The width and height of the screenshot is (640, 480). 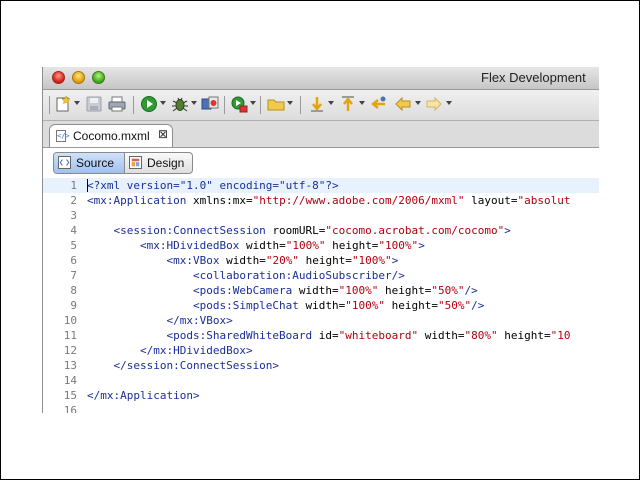 I want to click on line-text: </mx:VBox>, so click(x=159, y=320).